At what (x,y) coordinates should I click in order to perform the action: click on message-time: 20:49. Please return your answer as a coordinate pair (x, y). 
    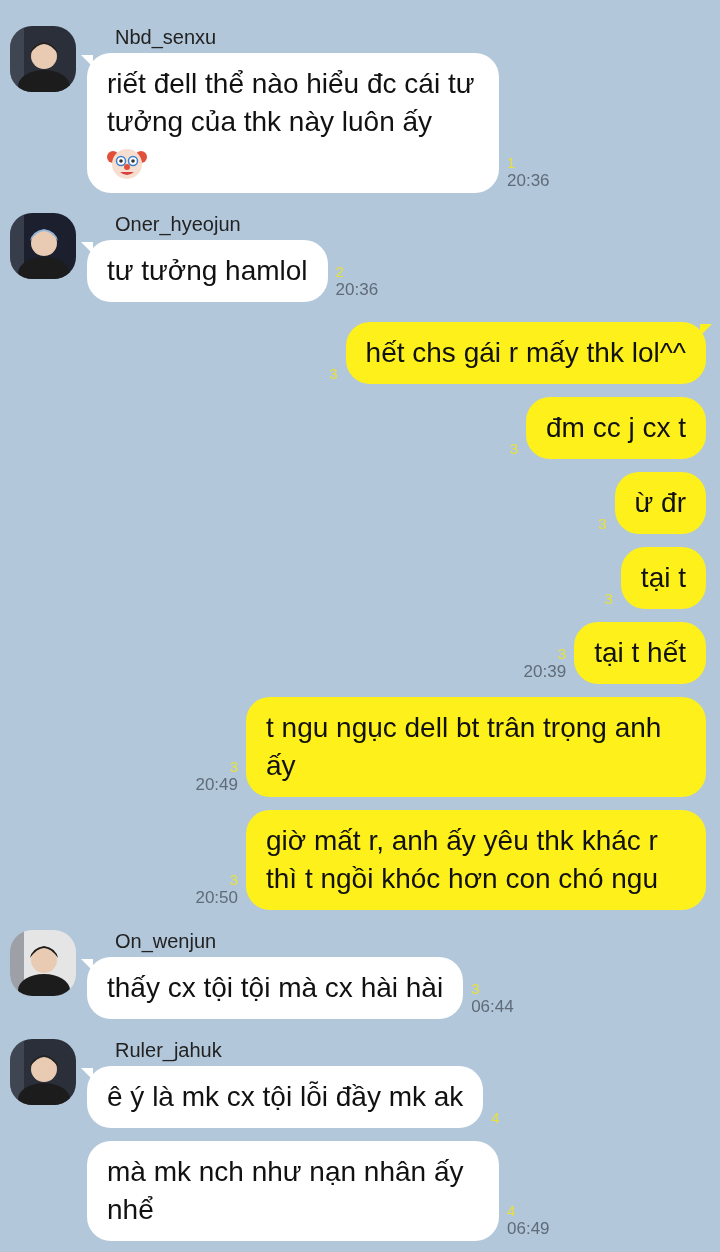
    Looking at the image, I should click on (216, 785).